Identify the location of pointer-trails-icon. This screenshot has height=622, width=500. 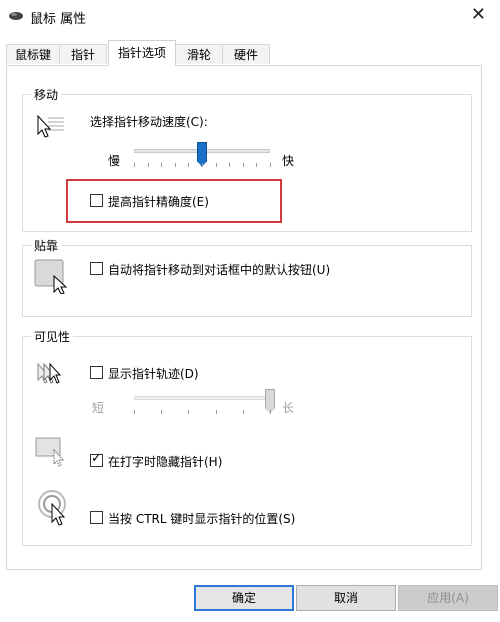
(49, 373).